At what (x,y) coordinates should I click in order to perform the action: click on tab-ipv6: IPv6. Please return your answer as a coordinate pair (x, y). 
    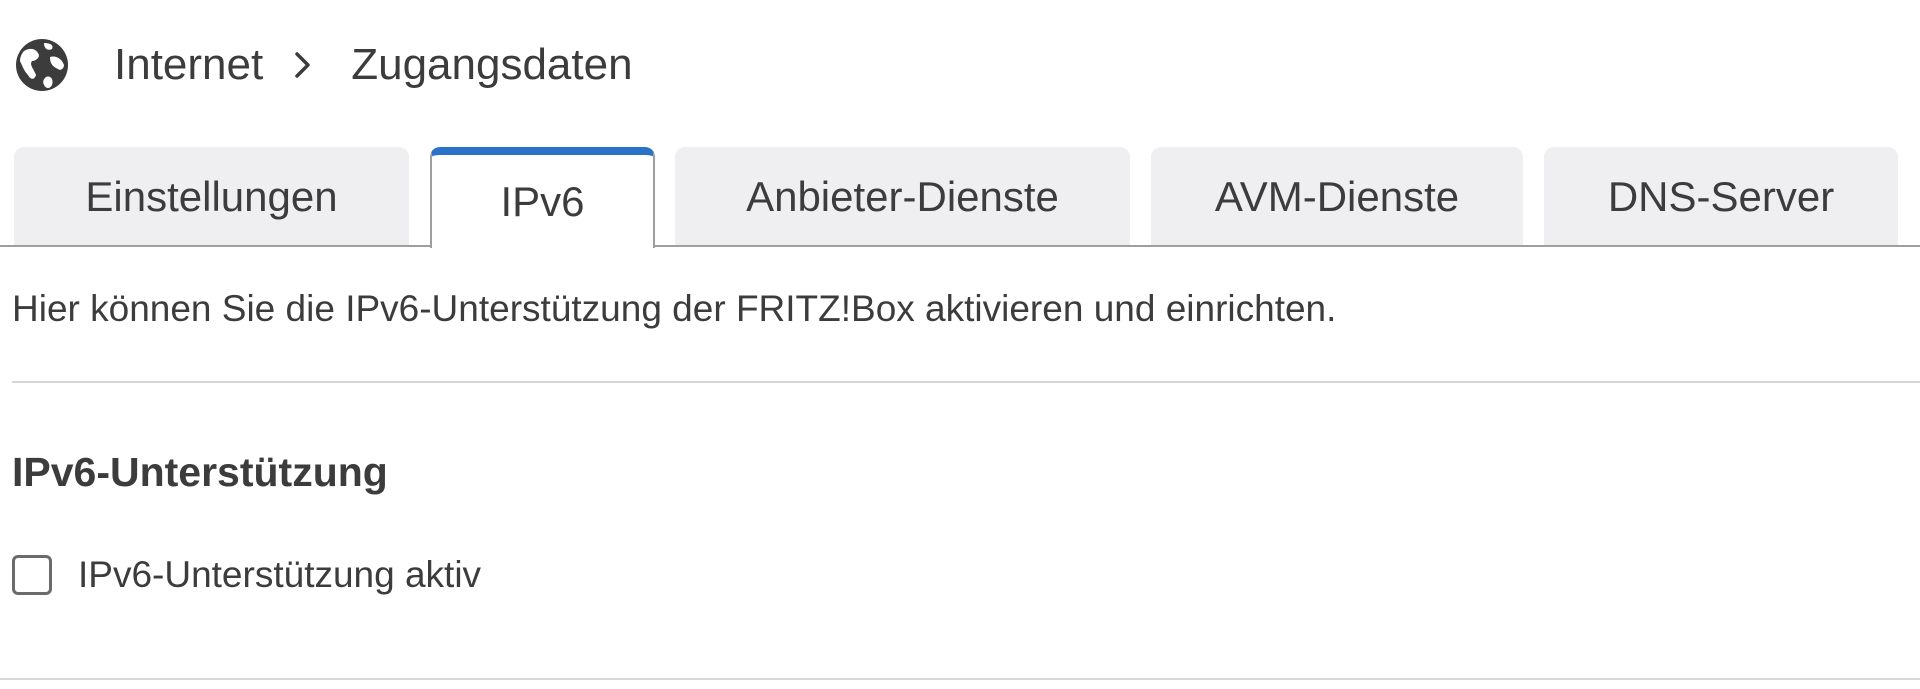
    Looking at the image, I should click on (542, 197).